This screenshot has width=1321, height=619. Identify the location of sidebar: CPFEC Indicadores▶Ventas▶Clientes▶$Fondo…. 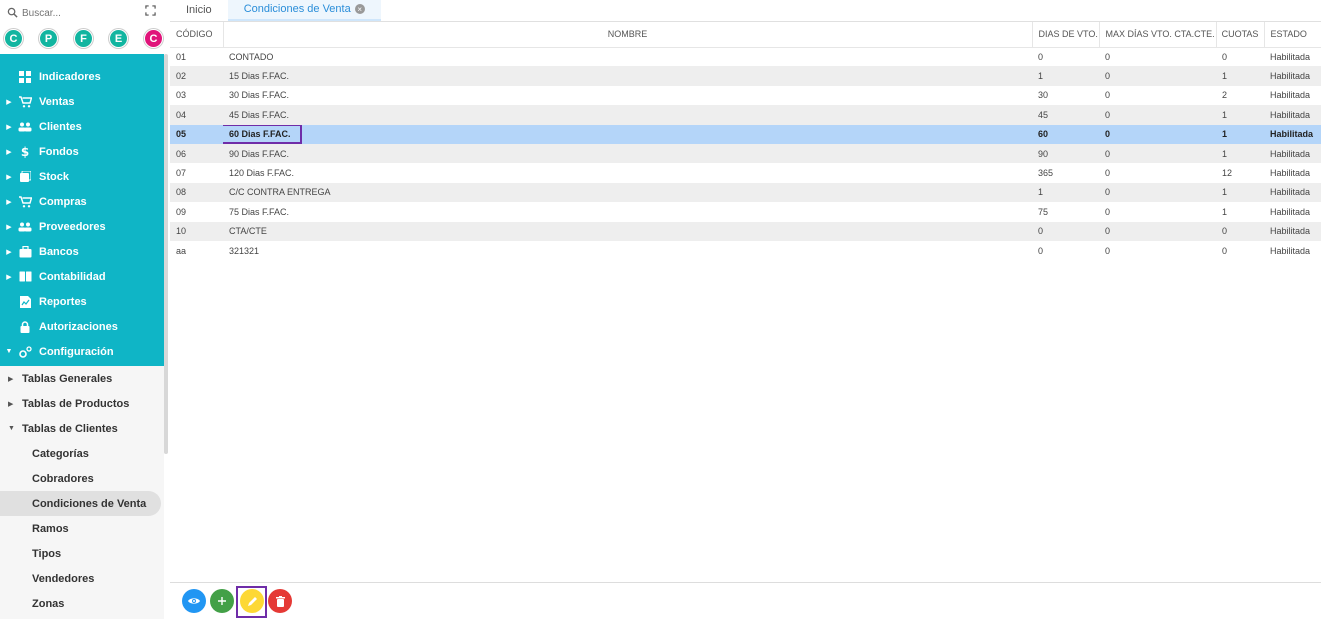
(84, 309).